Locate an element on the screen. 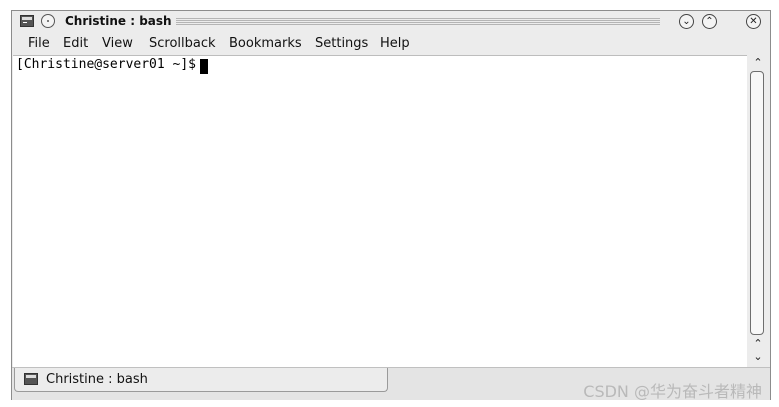  minimize-button: ⌄ is located at coordinates (686, 21).